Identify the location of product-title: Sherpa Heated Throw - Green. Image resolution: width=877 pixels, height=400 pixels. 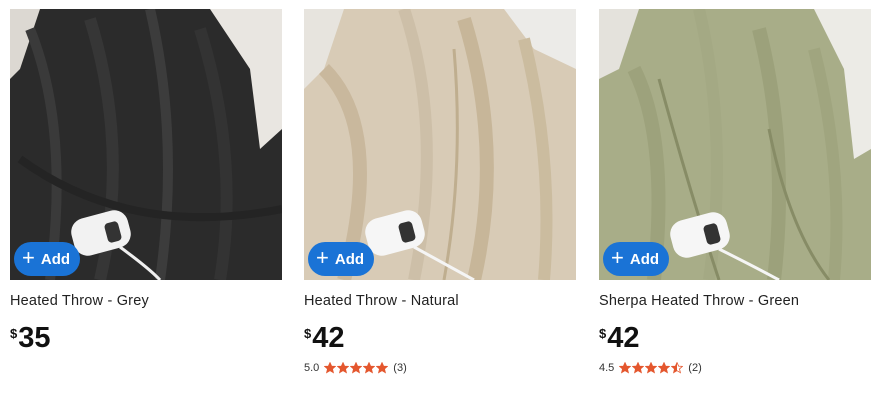
(735, 301).